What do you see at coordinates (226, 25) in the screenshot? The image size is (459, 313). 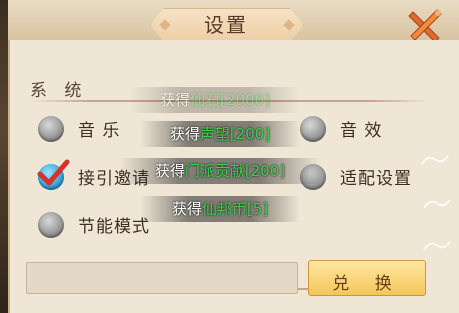 I see `dialog-title: 设置` at bounding box center [226, 25].